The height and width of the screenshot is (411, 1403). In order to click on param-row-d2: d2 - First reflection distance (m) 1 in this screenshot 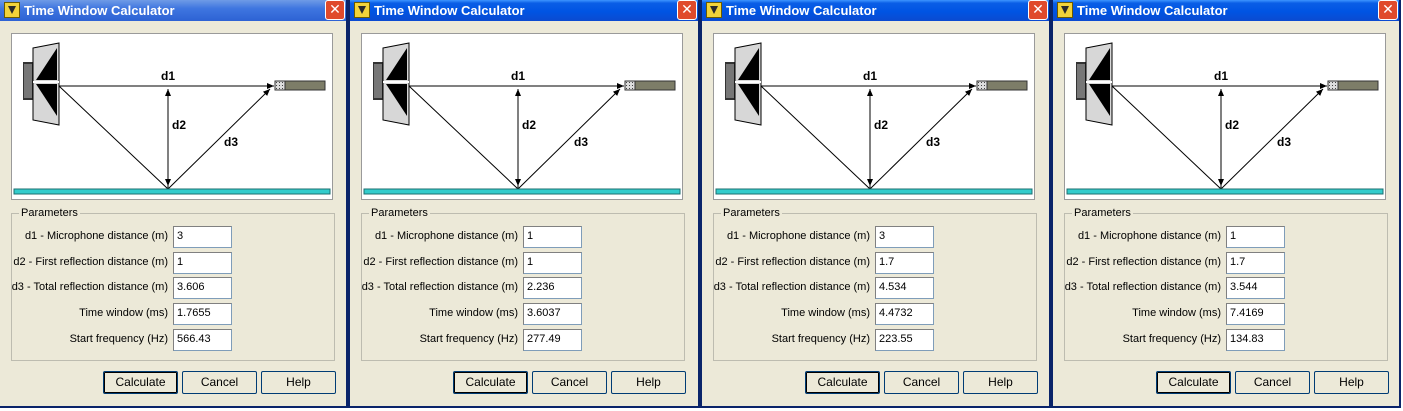, I will do `click(523, 263)`.